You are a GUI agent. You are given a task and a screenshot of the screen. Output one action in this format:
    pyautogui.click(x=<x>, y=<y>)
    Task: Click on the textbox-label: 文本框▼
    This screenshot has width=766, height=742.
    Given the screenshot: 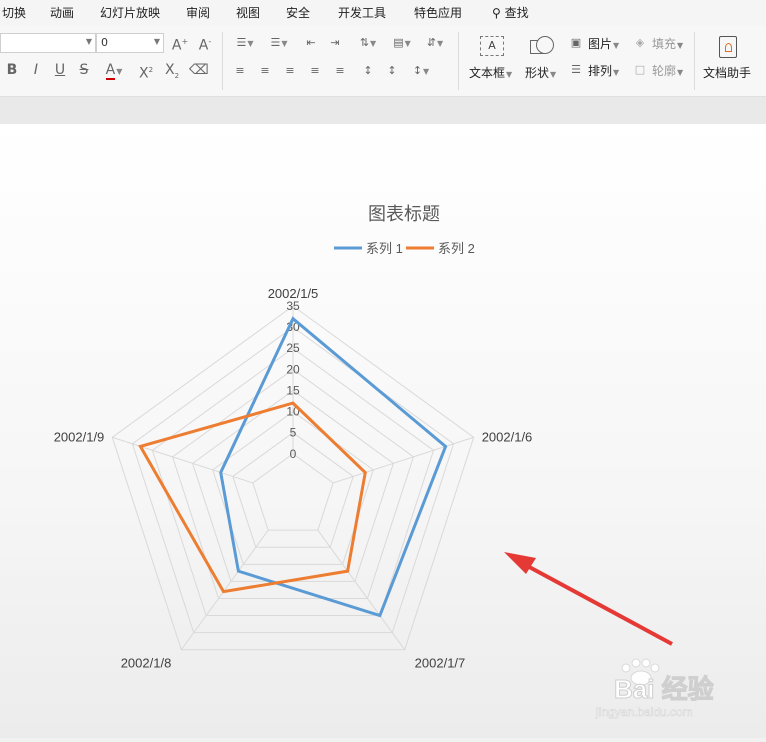 What is the action you would take?
    pyautogui.click(x=491, y=73)
    